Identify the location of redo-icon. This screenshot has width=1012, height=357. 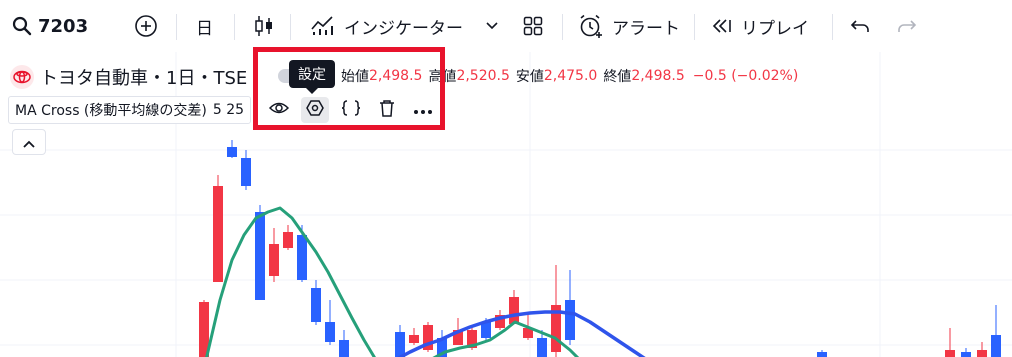
(907, 26).